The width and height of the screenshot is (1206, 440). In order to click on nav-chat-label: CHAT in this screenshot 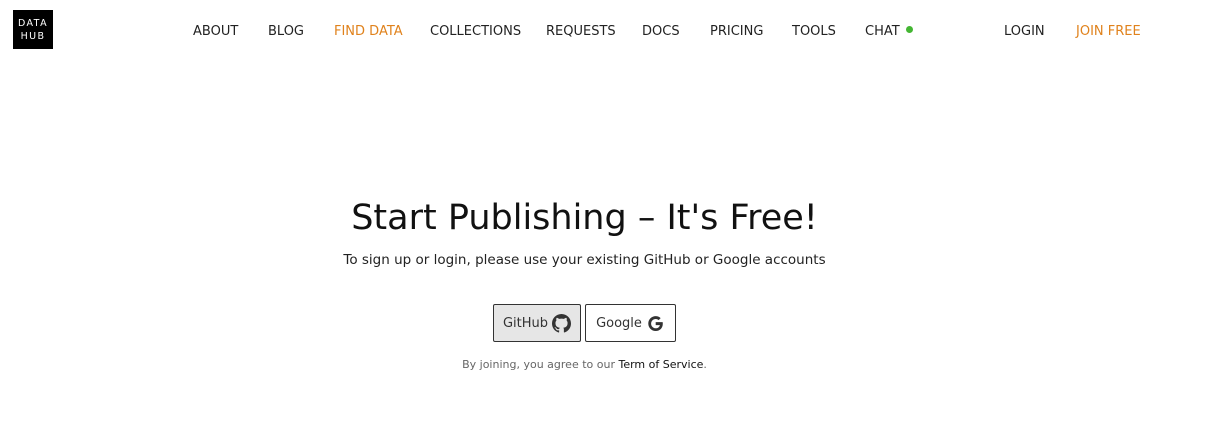, I will do `click(882, 31)`.